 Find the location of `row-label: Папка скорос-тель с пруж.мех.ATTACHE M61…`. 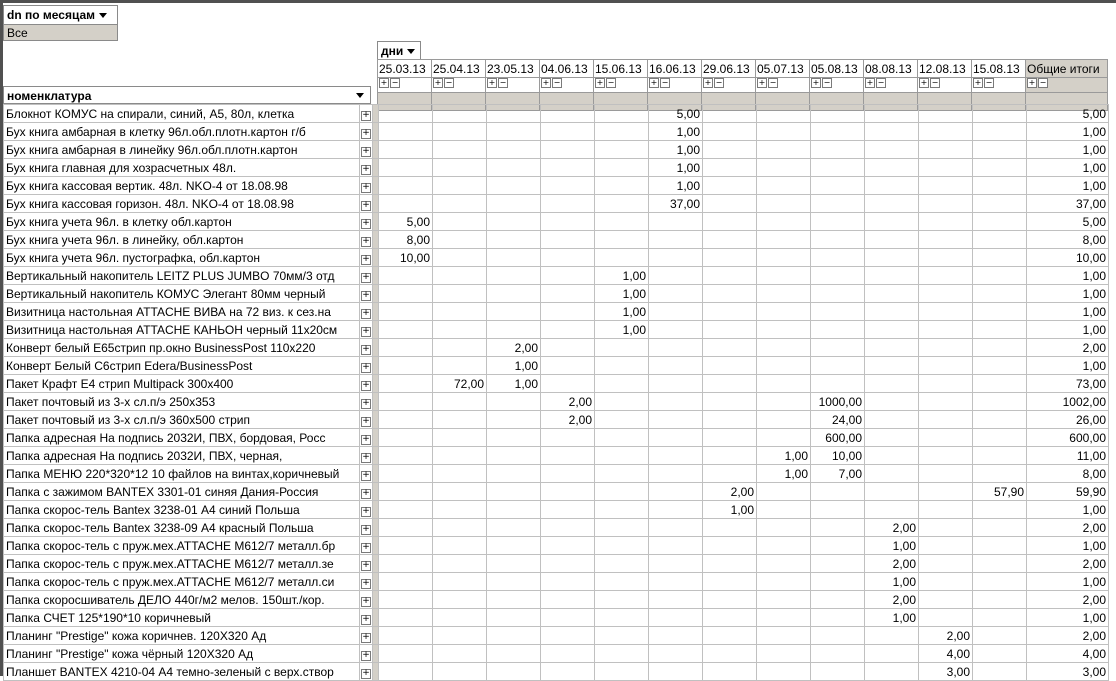

row-label: Папка скорос-тель с пруж.мех.ATTACHE M61… is located at coordinates (181, 563).